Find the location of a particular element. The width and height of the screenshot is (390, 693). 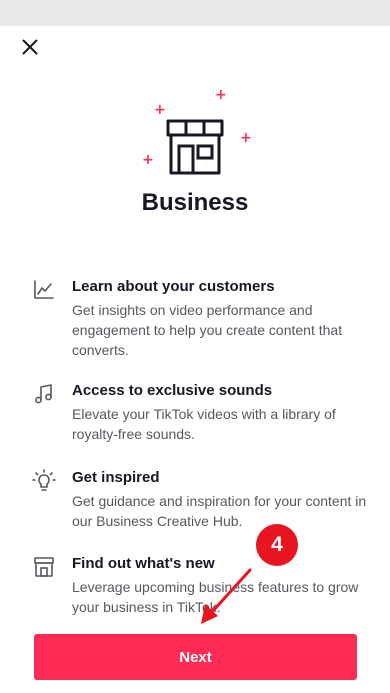

chart-line-icon is located at coordinates (44, 289).